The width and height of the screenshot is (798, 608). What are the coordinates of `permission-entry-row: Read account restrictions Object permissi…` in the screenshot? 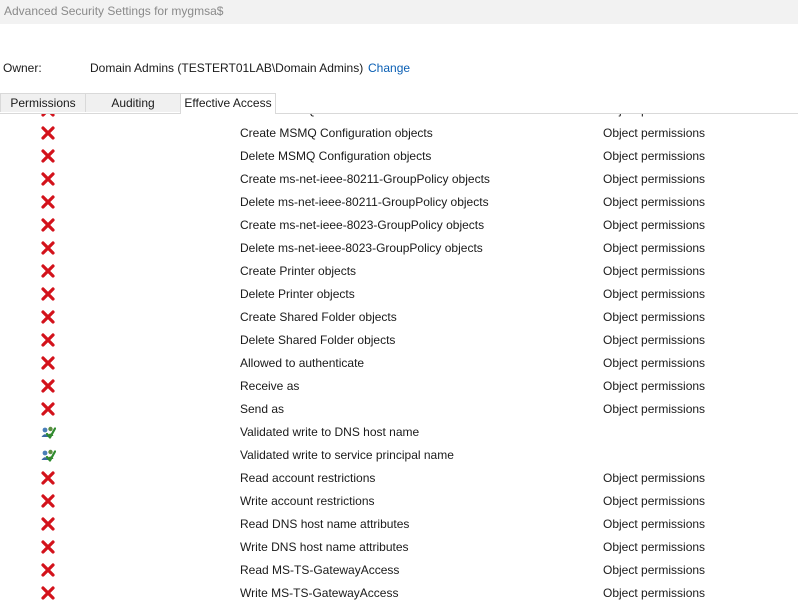 It's located at (399, 478).